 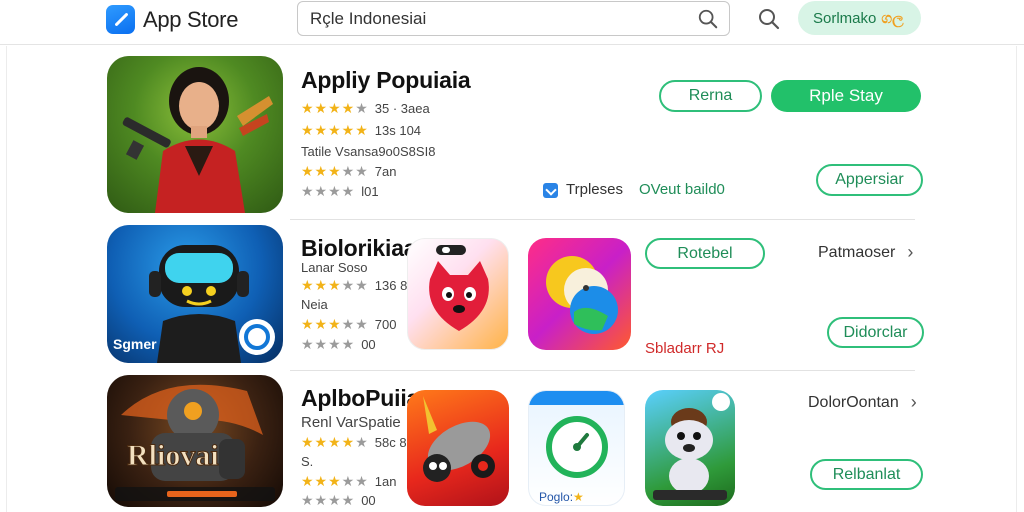 I want to click on rating-line: ★★★★★ 136 8, so click(x=354, y=285).